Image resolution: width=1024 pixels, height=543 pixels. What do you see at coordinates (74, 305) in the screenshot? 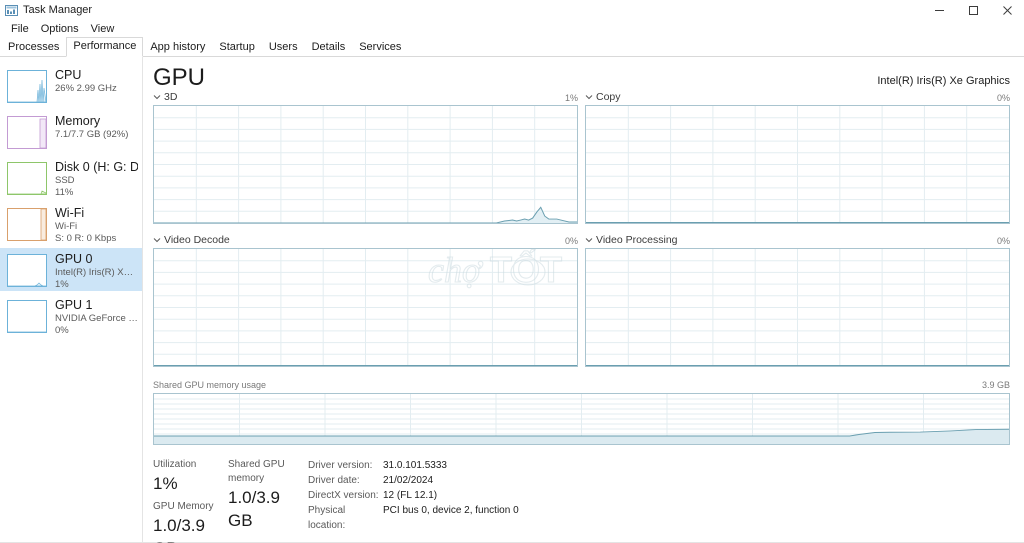
I see `sidebar-label-gpu1: GPU 1` at bounding box center [74, 305].